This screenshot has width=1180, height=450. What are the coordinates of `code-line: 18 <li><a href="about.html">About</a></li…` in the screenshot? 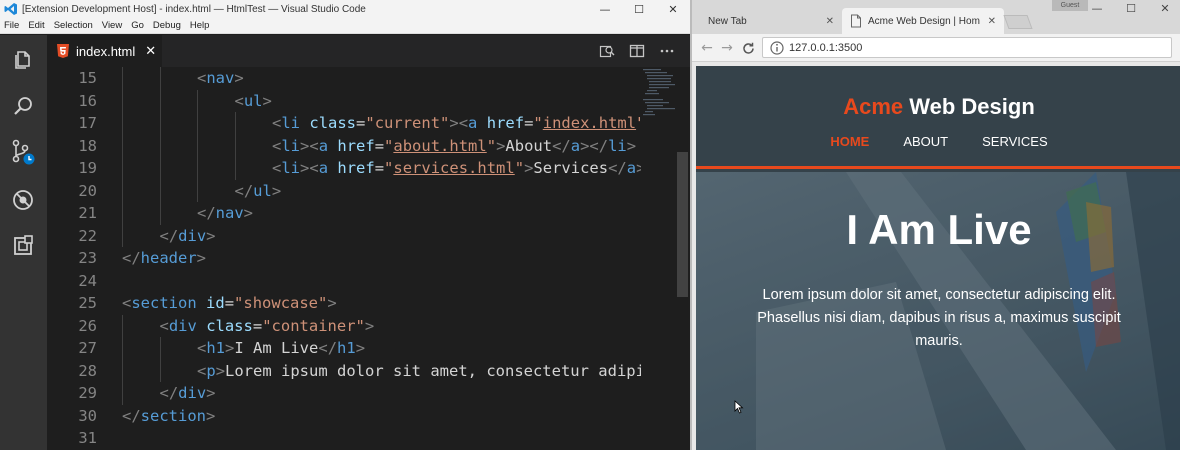 It's located at (344, 146).